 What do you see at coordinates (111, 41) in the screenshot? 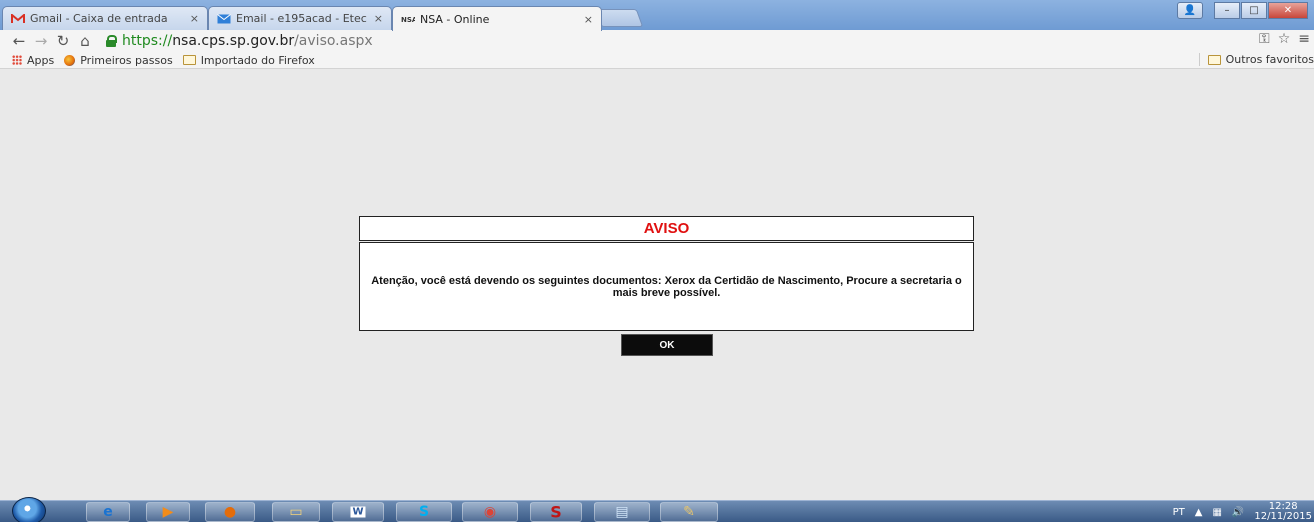
I see `lock-icon` at bounding box center [111, 41].